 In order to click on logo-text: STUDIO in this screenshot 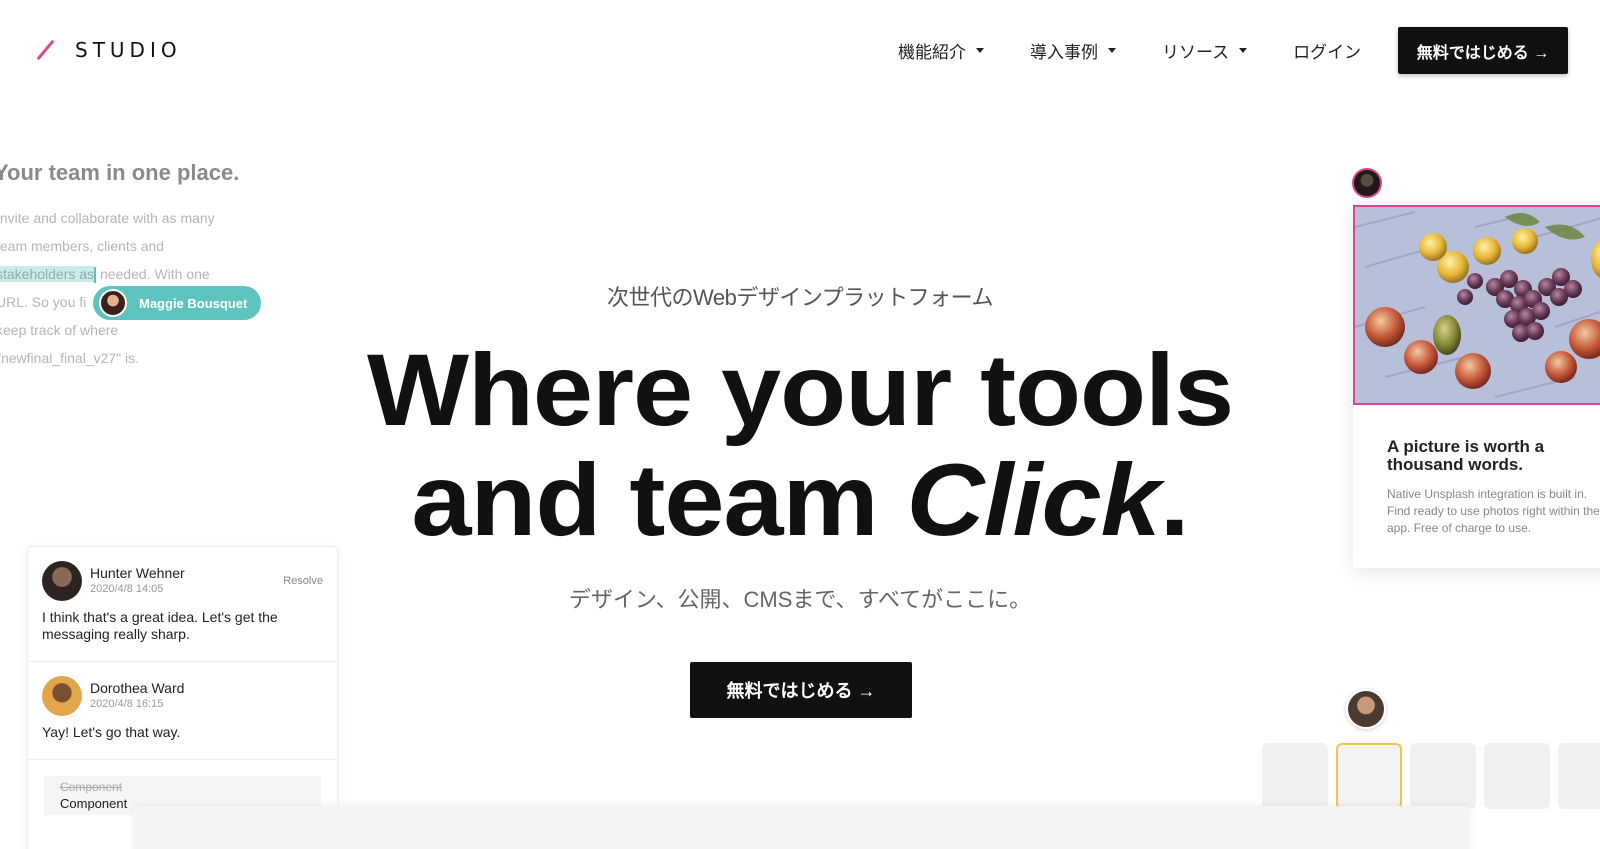, I will do `click(128, 50)`.